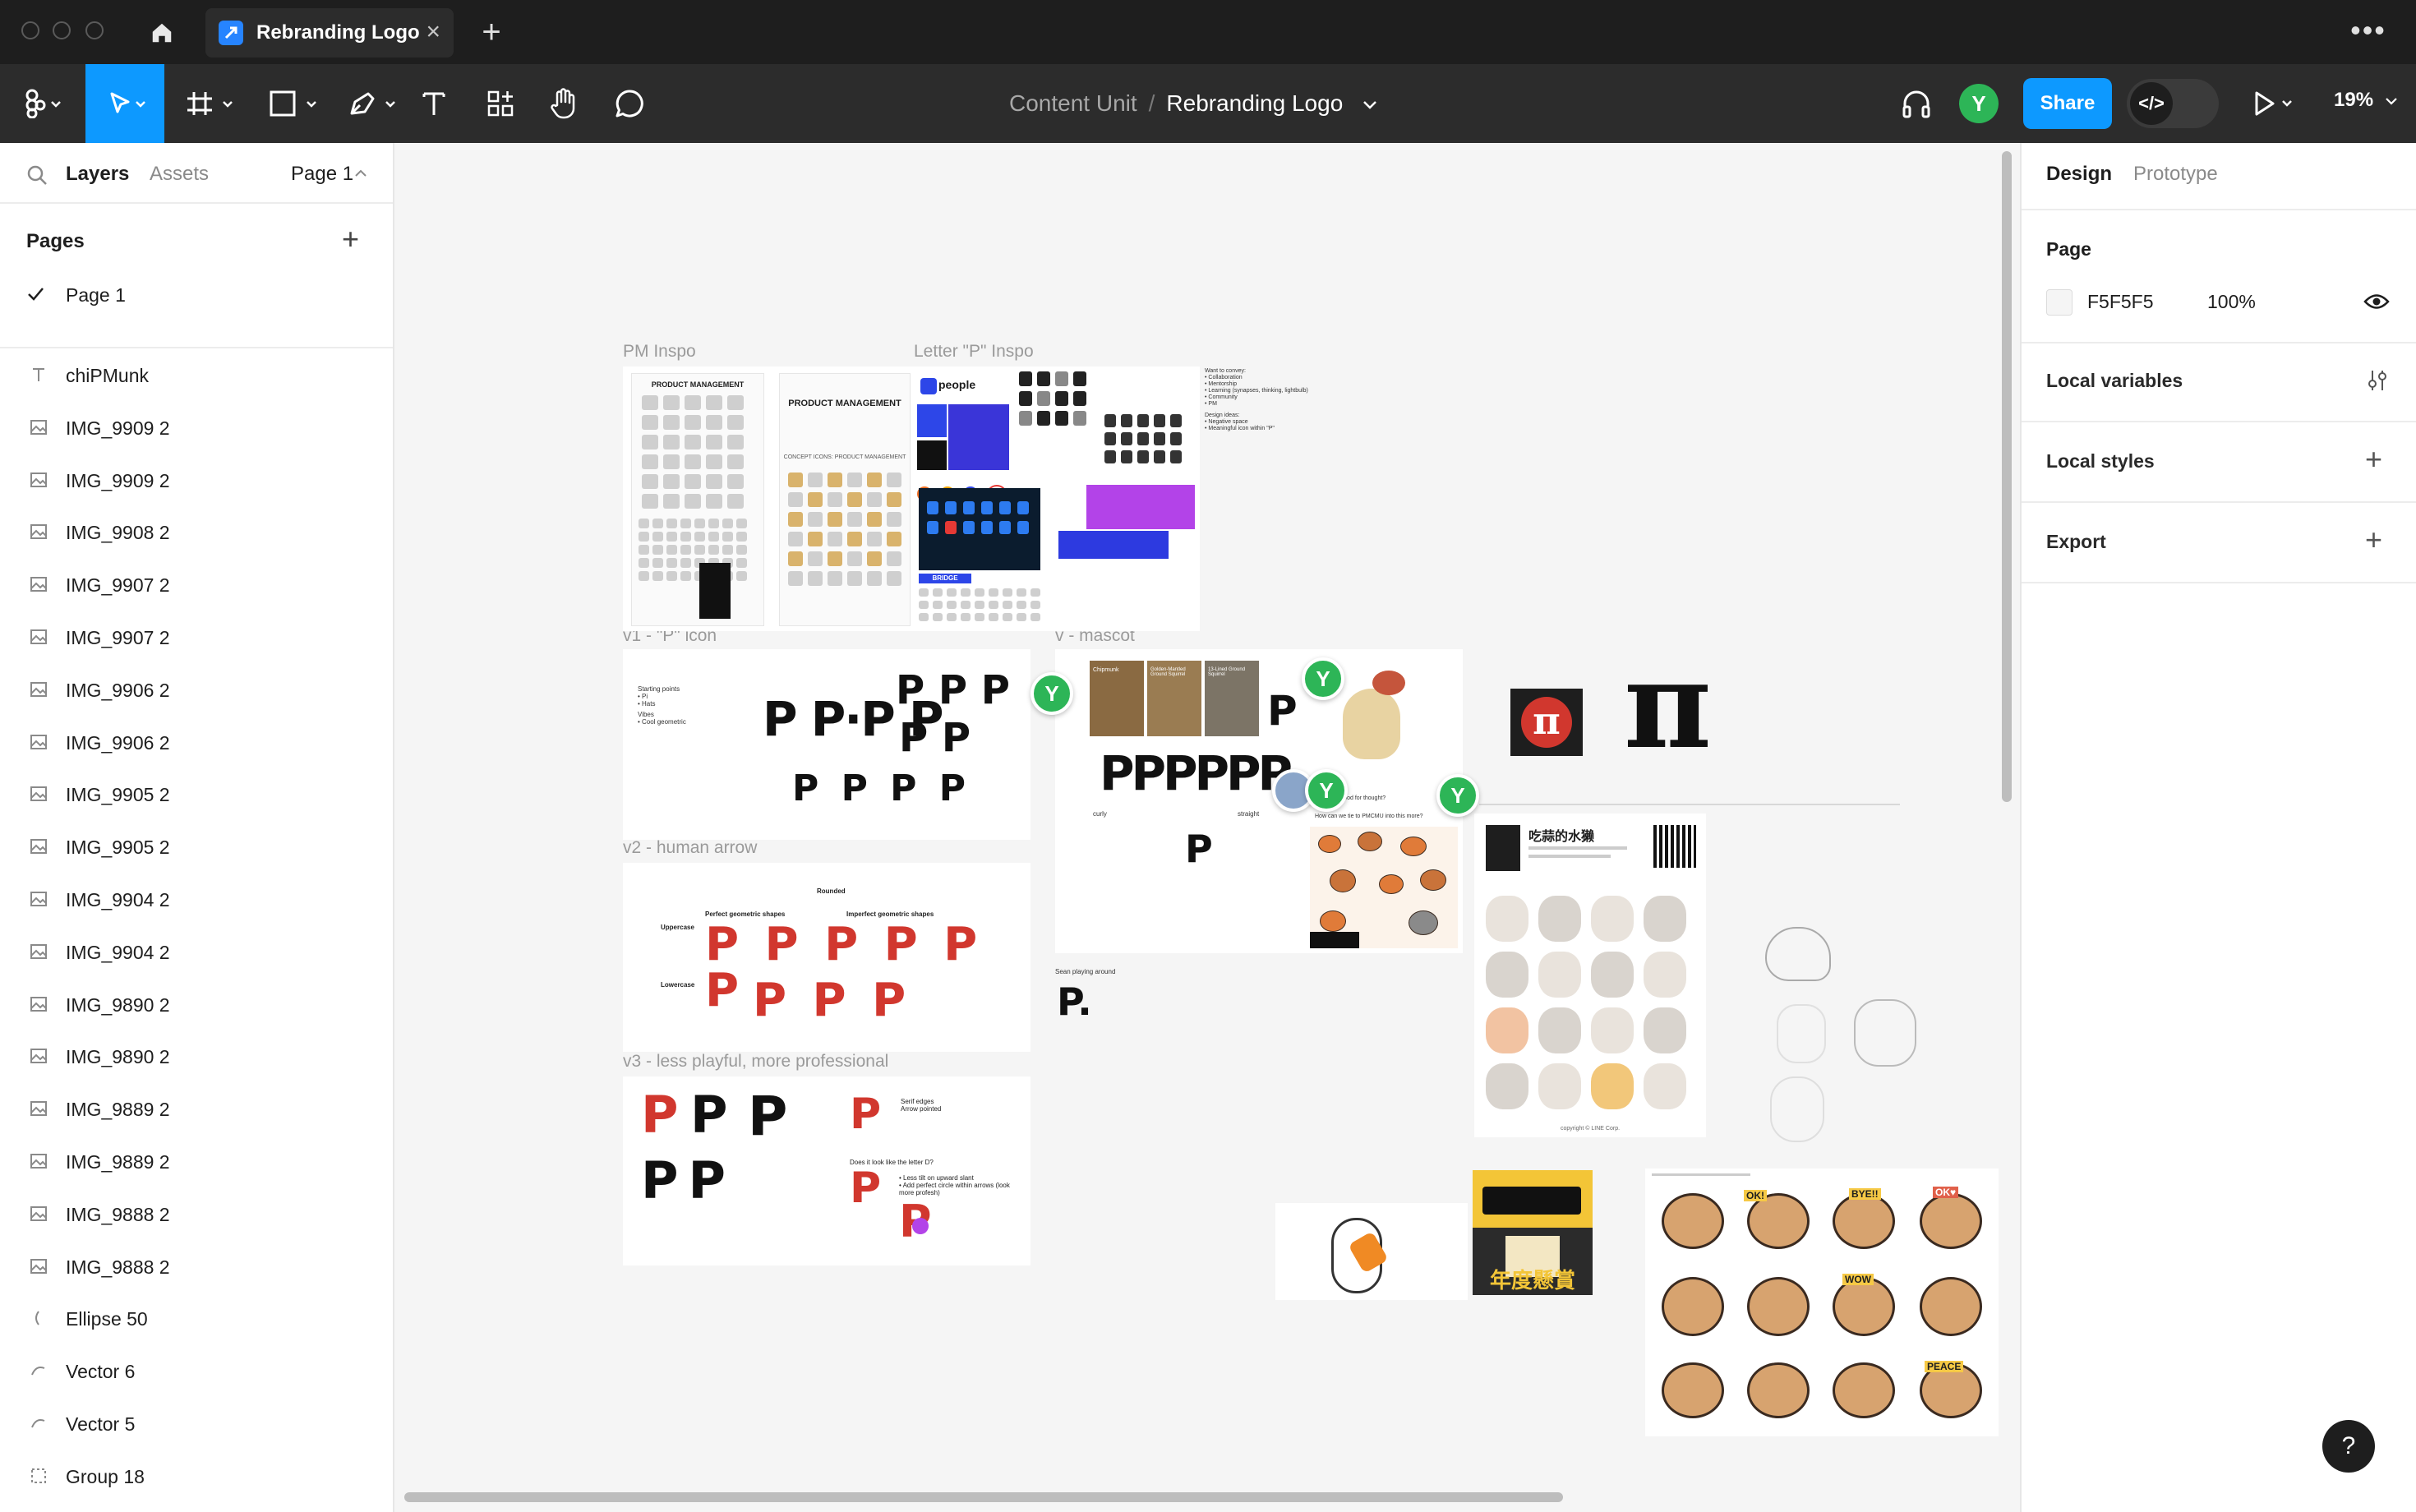 This screenshot has width=2416, height=1512. Describe the element at coordinates (2231, 302) in the screenshot. I see `page-opacity-value: 100%` at that location.